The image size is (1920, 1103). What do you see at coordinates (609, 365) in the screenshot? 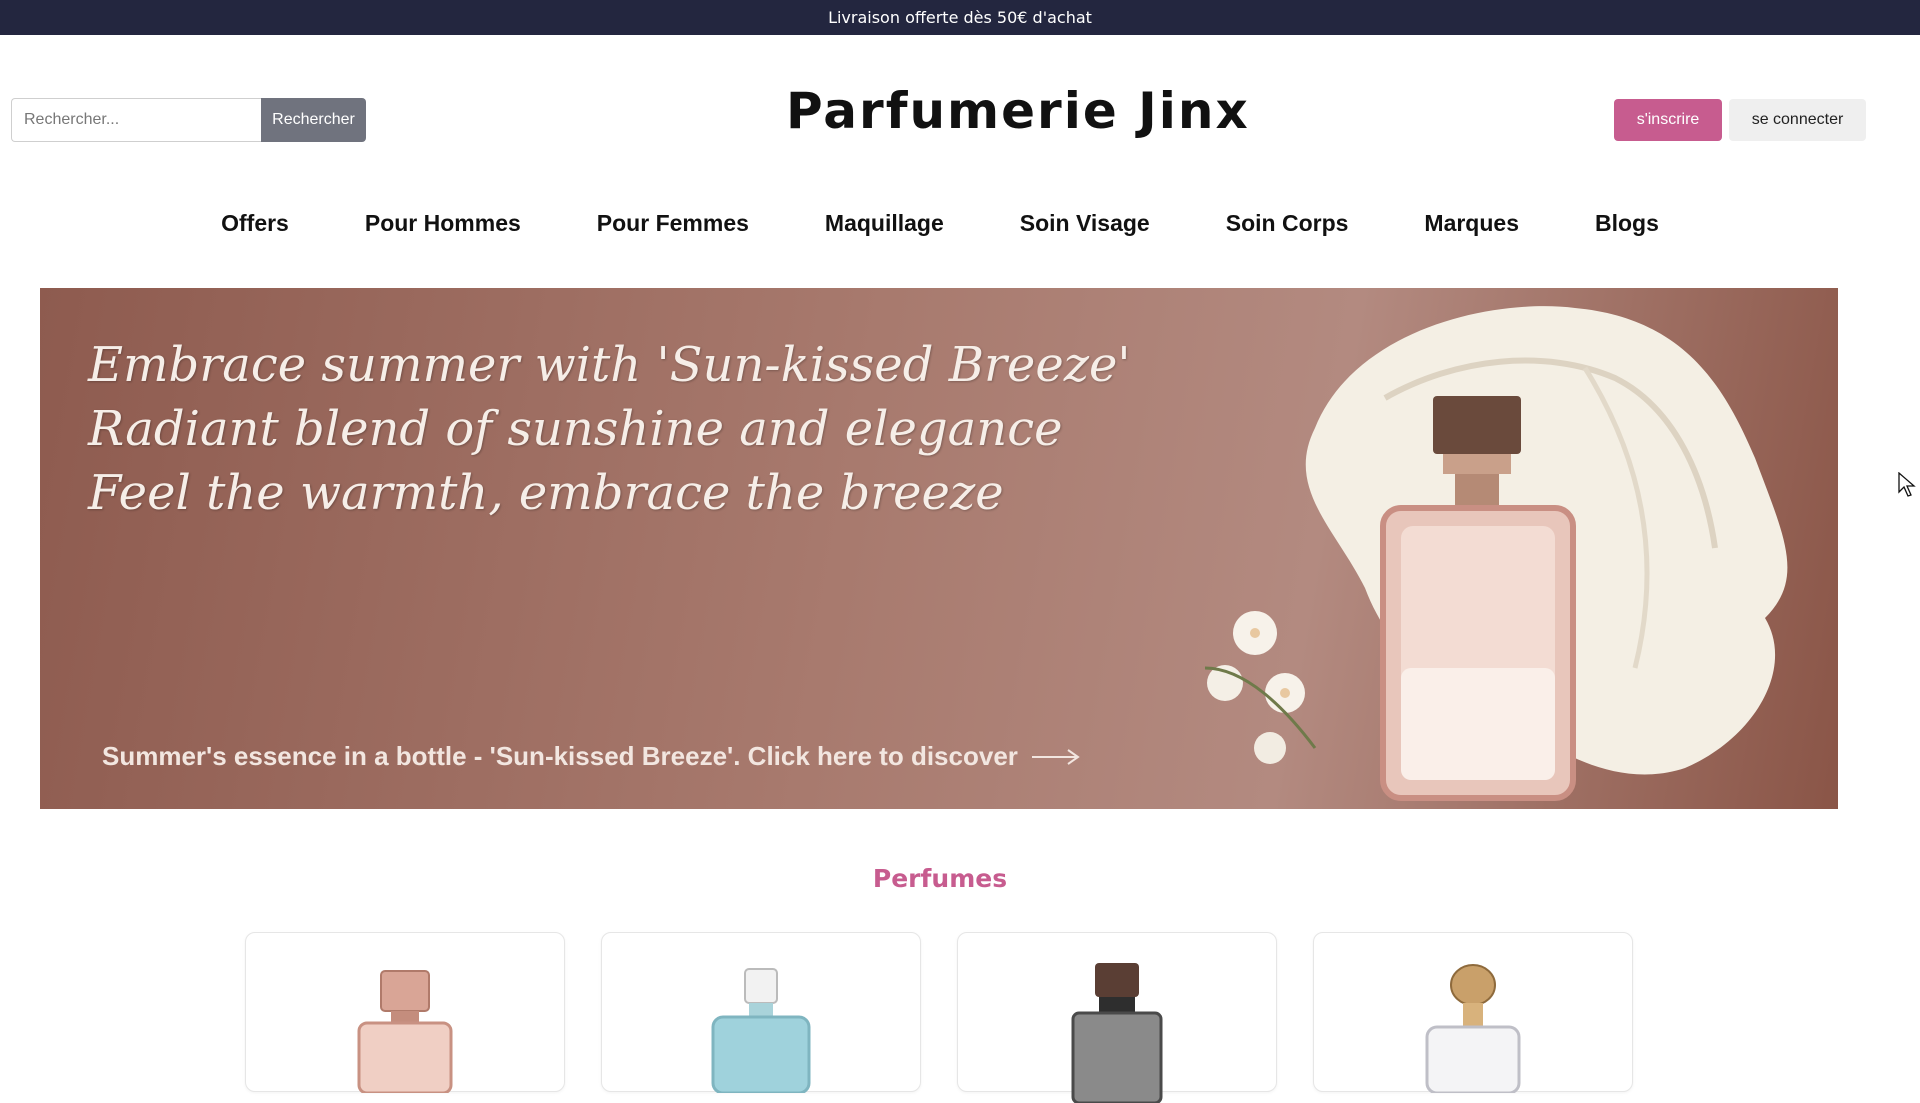
I see `hero-line-1: Embrace summer with 'Sun-kissed Breeze'` at bounding box center [609, 365].